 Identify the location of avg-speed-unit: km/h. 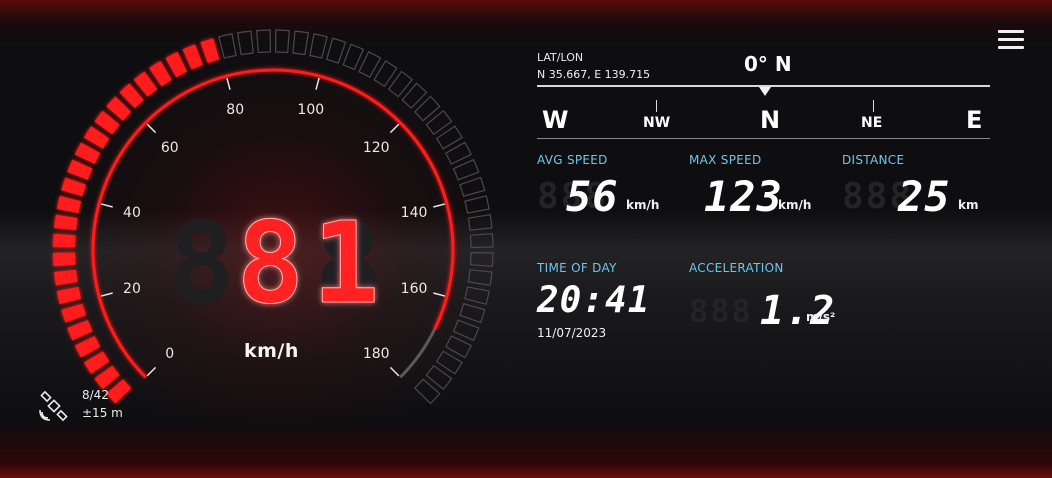
(643, 205).